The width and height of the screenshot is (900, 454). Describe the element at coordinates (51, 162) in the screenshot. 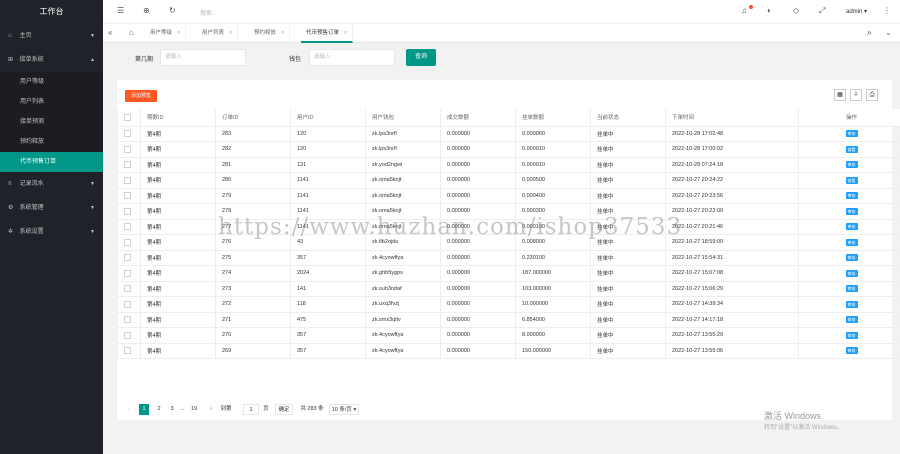

I see `sidebar-subitem-active: 代币预售订单` at that location.